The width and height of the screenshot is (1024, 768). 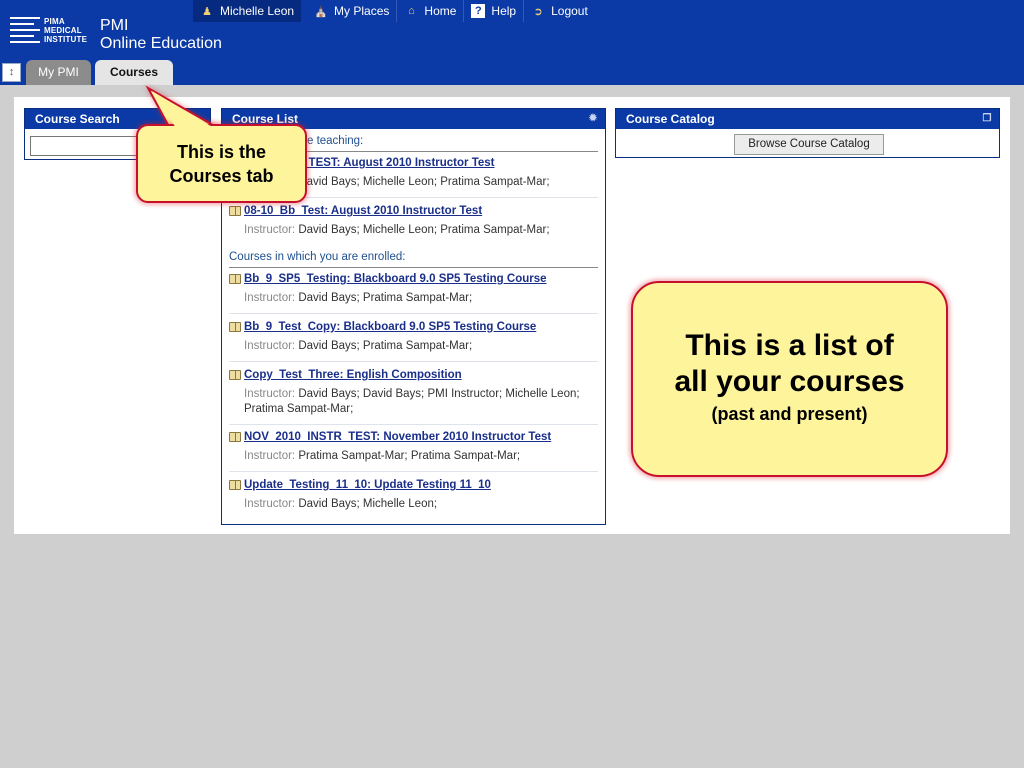 I want to click on callout-line: all your courses, so click(x=789, y=381).